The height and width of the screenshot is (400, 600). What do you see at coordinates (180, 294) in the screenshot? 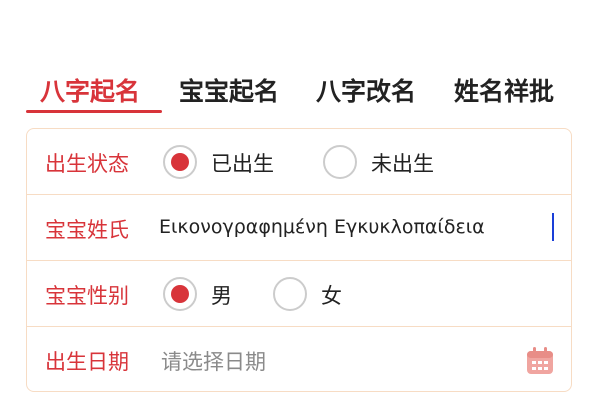
I see `male-radio` at bounding box center [180, 294].